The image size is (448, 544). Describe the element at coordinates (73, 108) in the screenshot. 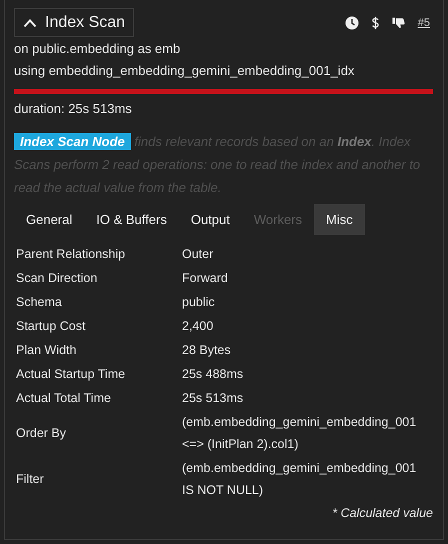

I see `duration-text: duration: 25s 513ms` at that location.